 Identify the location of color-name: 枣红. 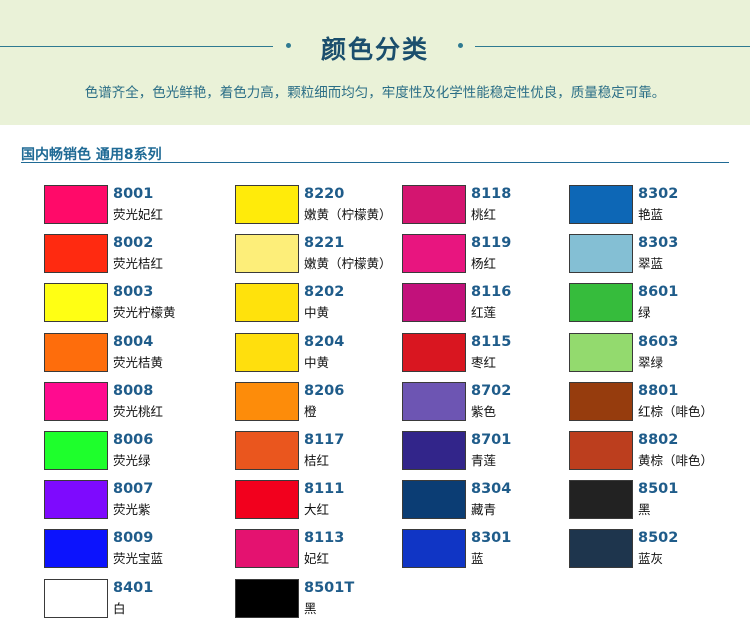
(484, 362).